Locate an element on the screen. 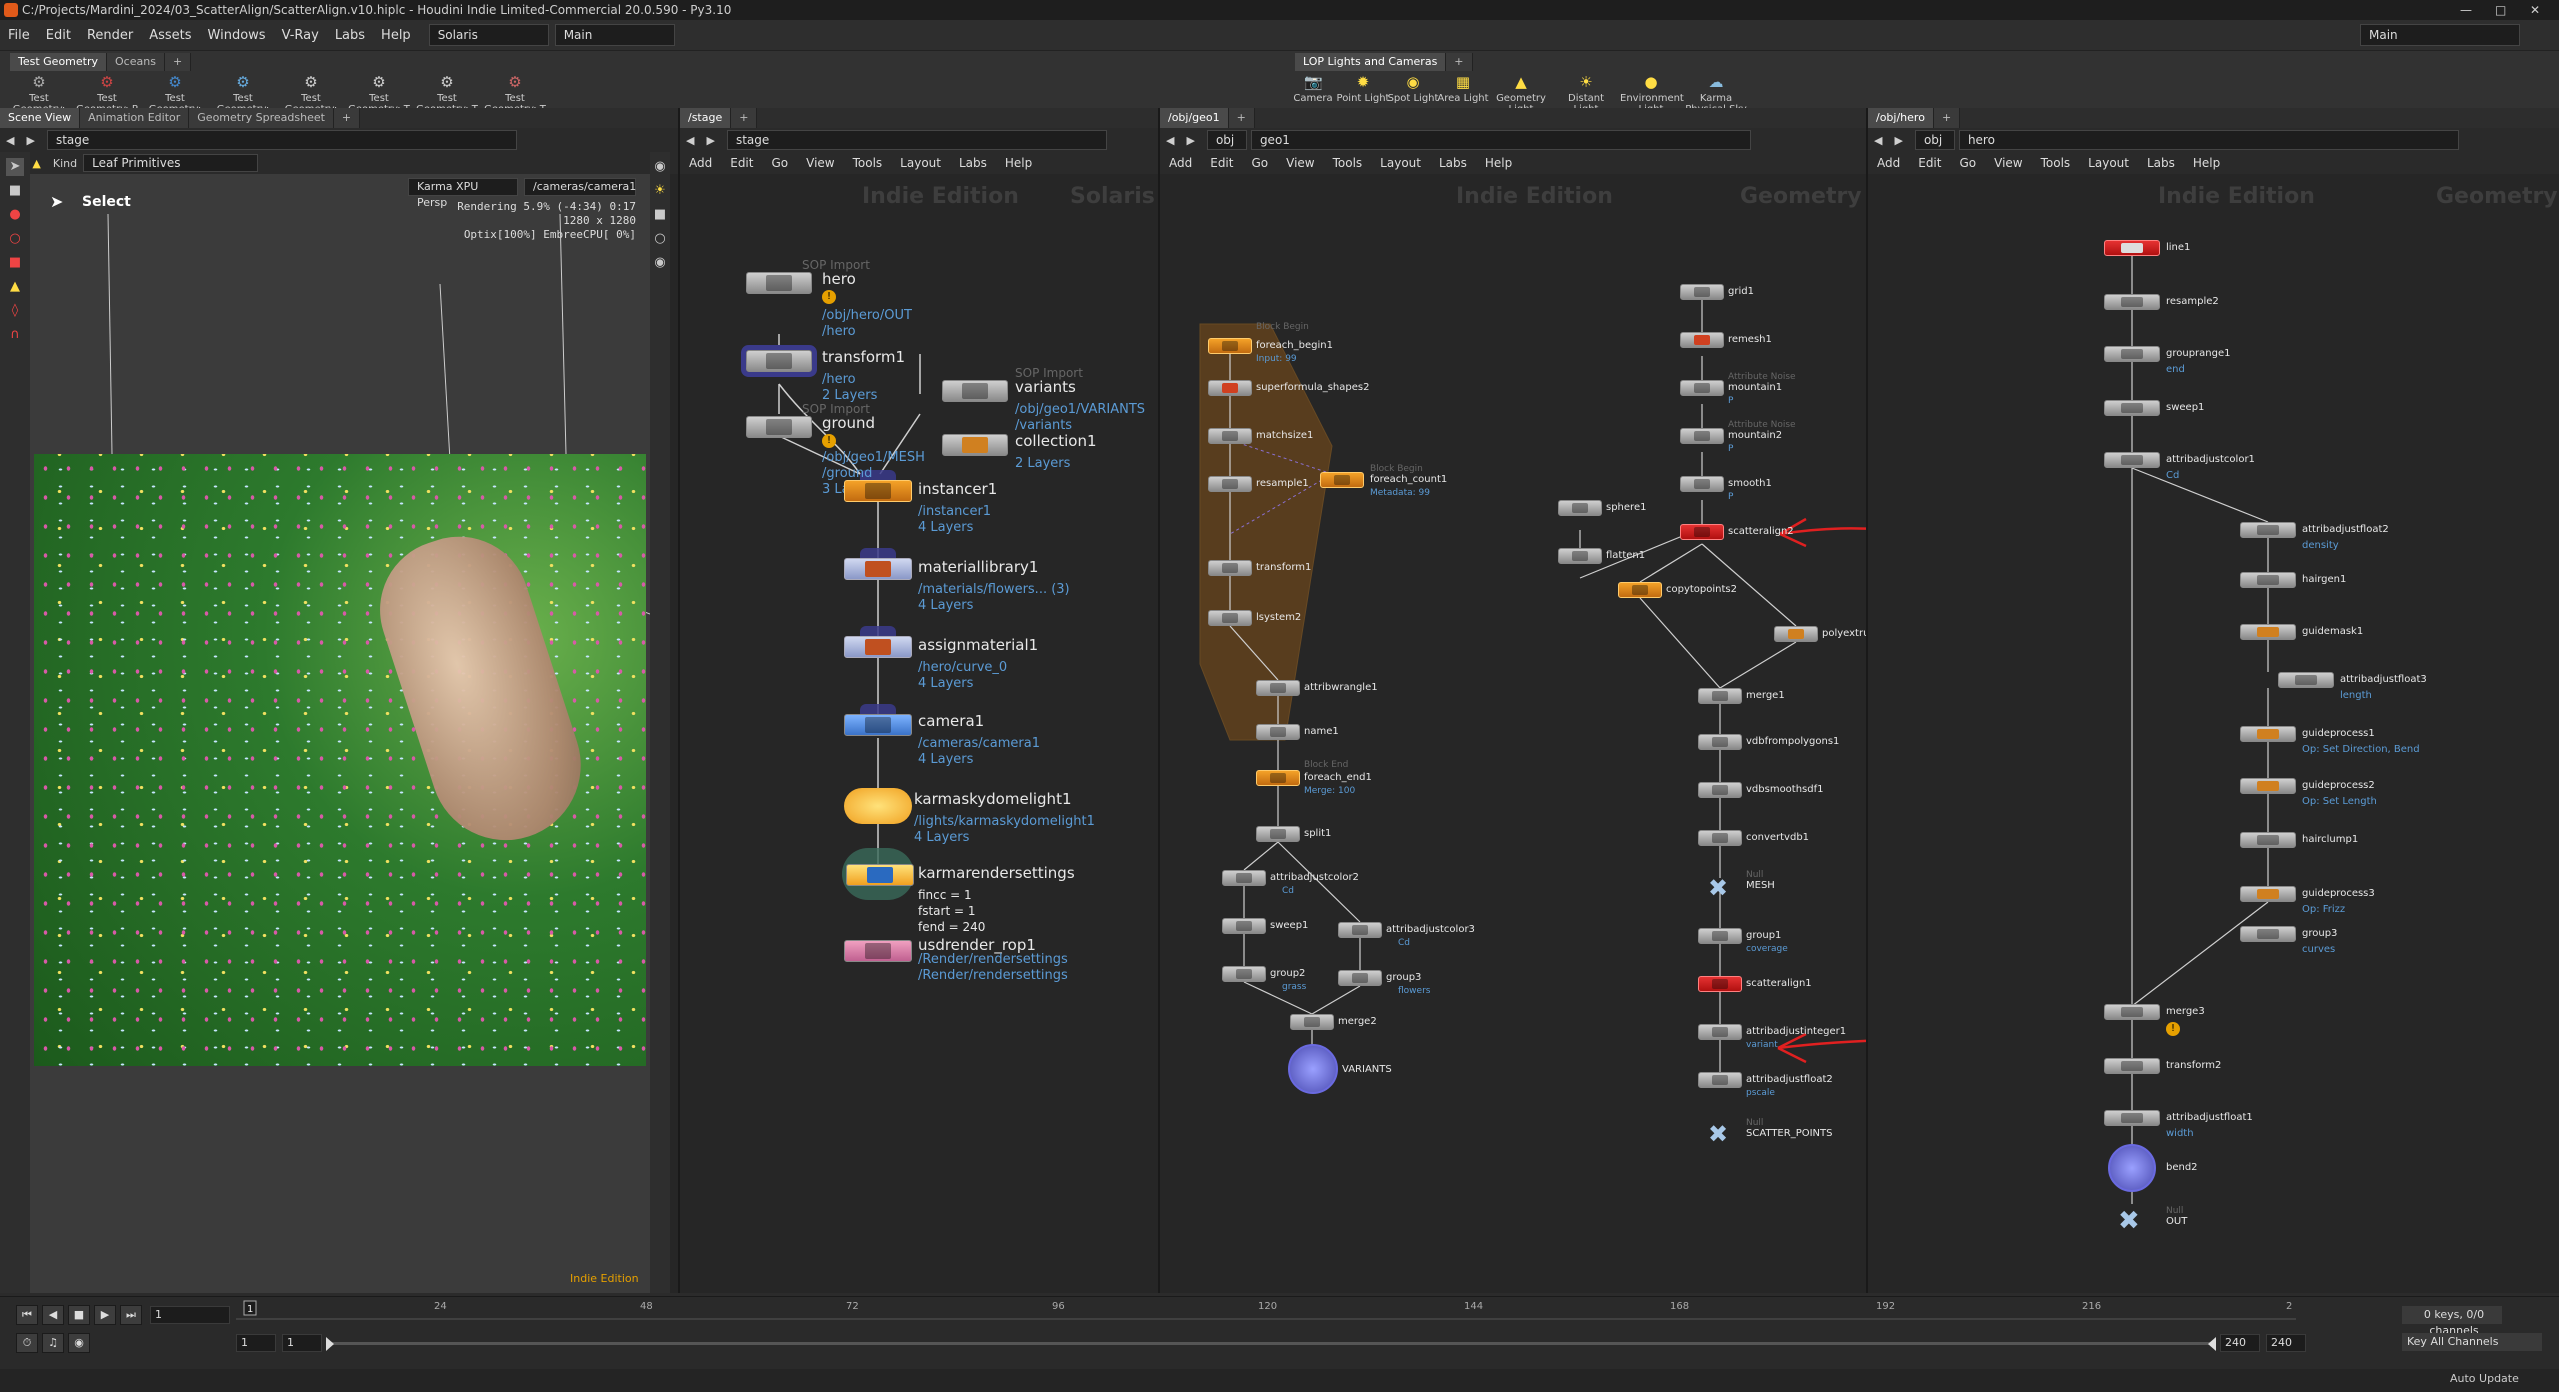  karmarendersettings-node is located at coordinates (880, 875).